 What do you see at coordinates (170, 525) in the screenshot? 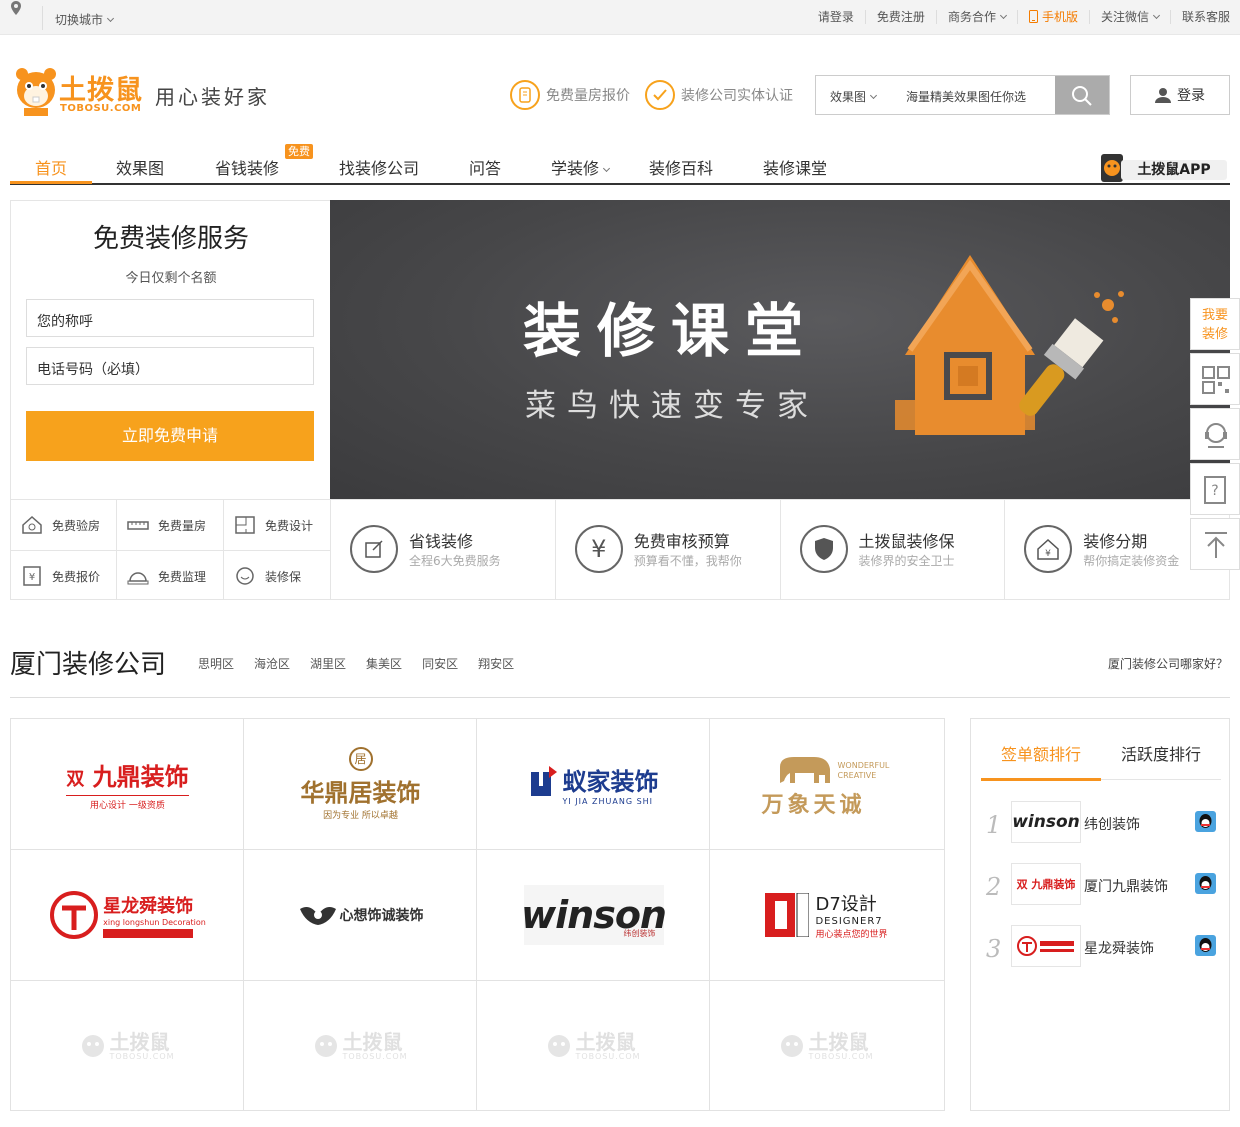
I see `service-measure: 免费量房` at bounding box center [170, 525].